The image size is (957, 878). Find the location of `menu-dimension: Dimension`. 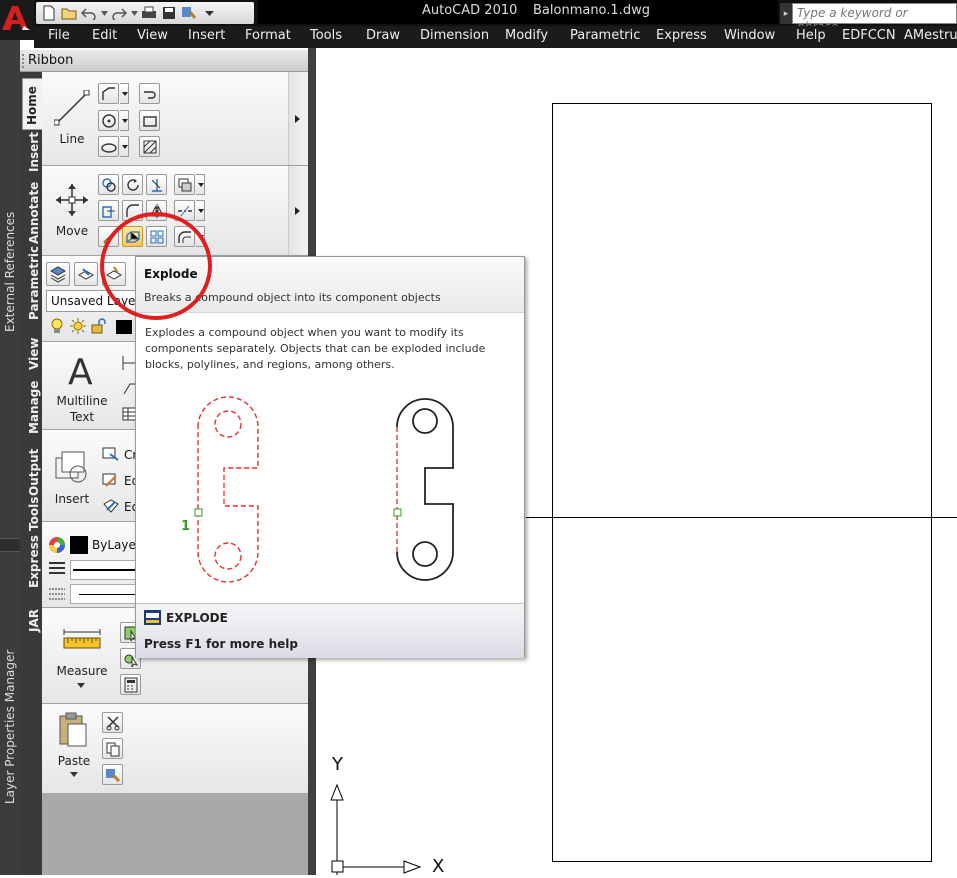

menu-dimension: Dimension is located at coordinates (454, 35).